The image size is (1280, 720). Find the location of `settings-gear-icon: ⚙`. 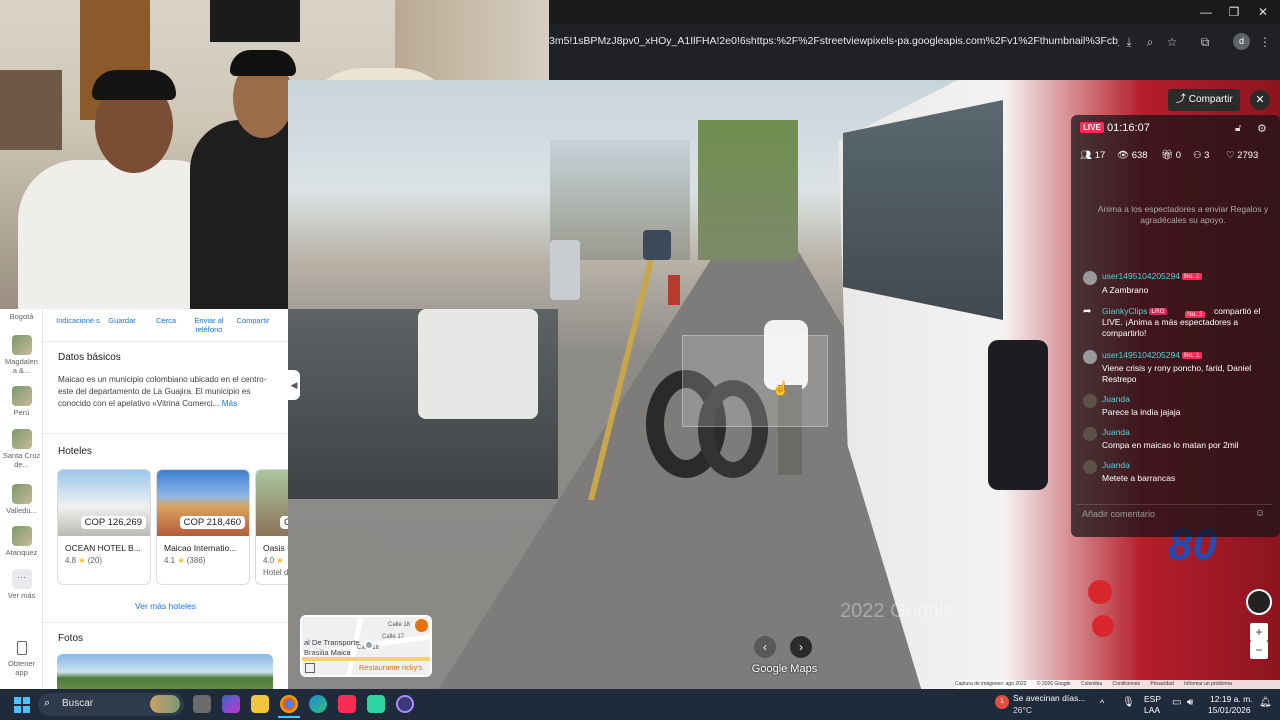

settings-gear-icon: ⚙ is located at coordinates (1262, 128).